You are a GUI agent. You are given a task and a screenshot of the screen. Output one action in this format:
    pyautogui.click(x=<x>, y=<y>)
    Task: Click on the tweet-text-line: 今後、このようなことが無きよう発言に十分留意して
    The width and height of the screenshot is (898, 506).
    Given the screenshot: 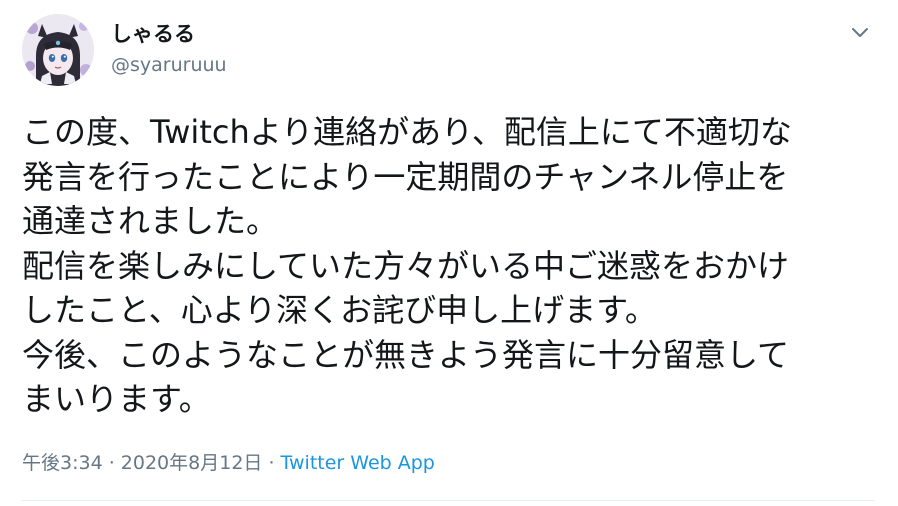 What is the action you would take?
    pyautogui.click(x=406, y=354)
    